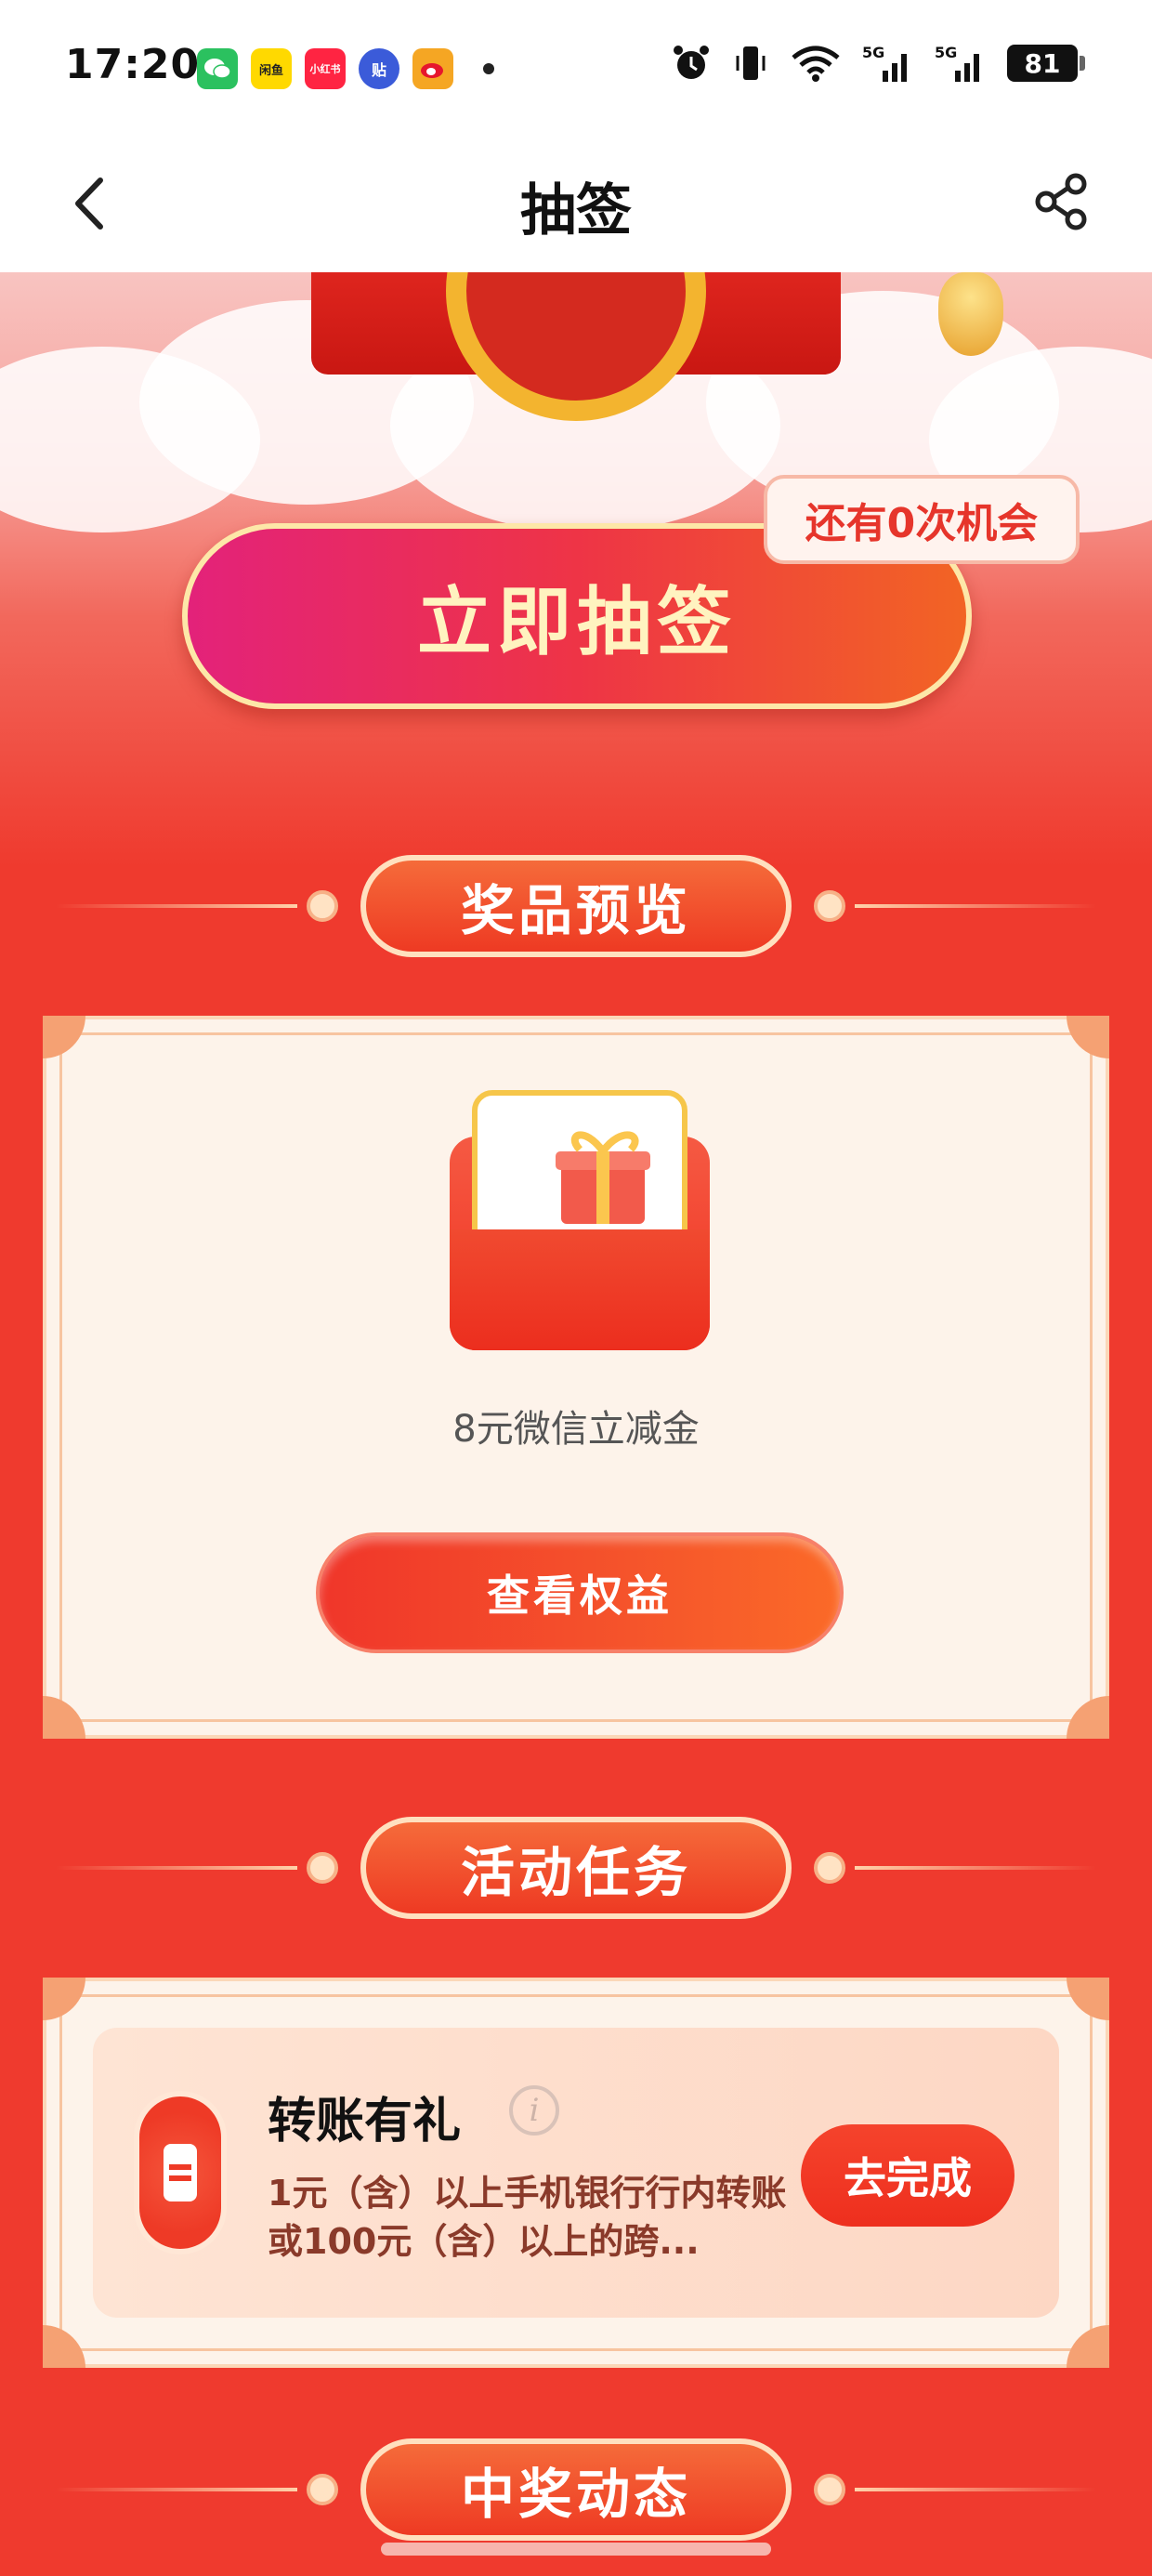  What do you see at coordinates (488, 68) in the screenshot?
I see `more-notifications-dot` at bounding box center [488, 68].